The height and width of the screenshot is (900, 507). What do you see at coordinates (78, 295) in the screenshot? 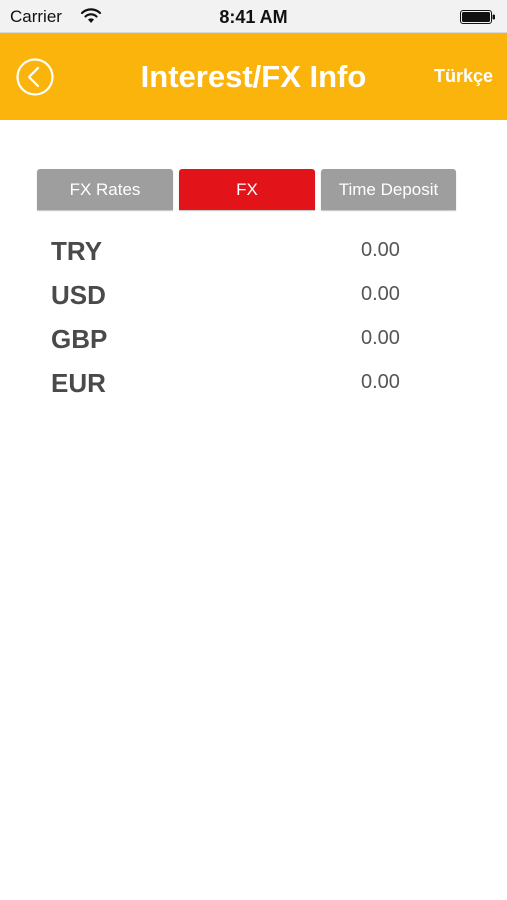
I see `currency-code: USD` at bounding box center [78, 295].